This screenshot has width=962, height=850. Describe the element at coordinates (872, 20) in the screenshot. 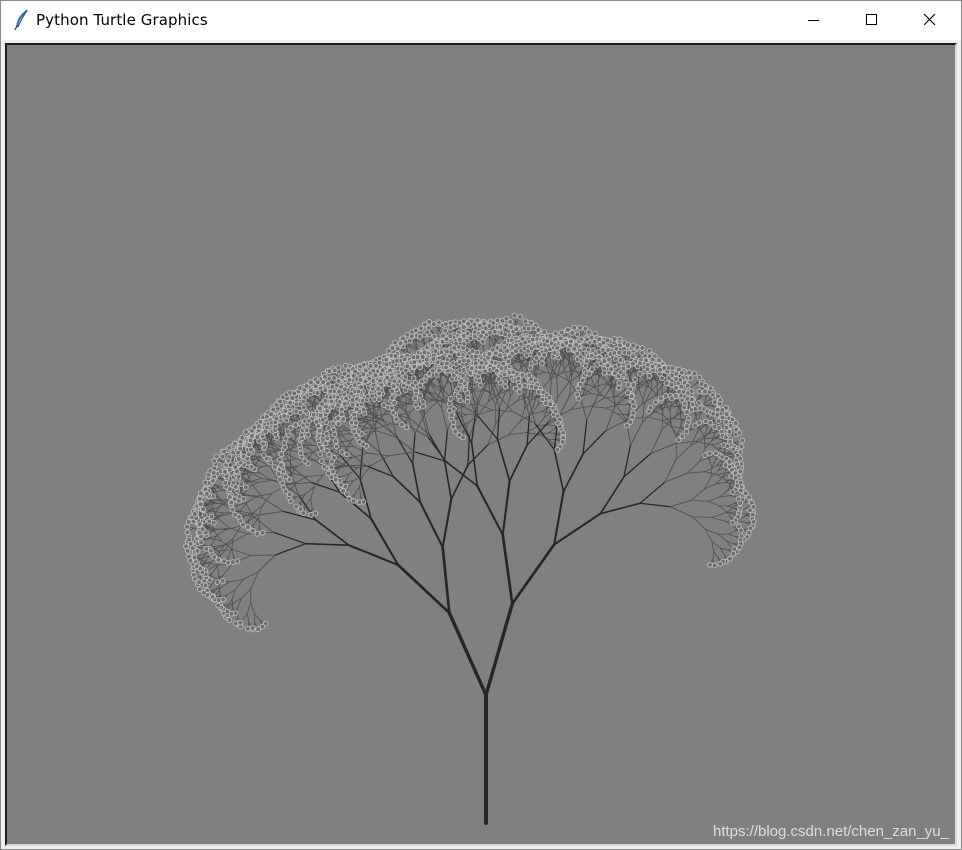

I see `maximize-button` at that location.